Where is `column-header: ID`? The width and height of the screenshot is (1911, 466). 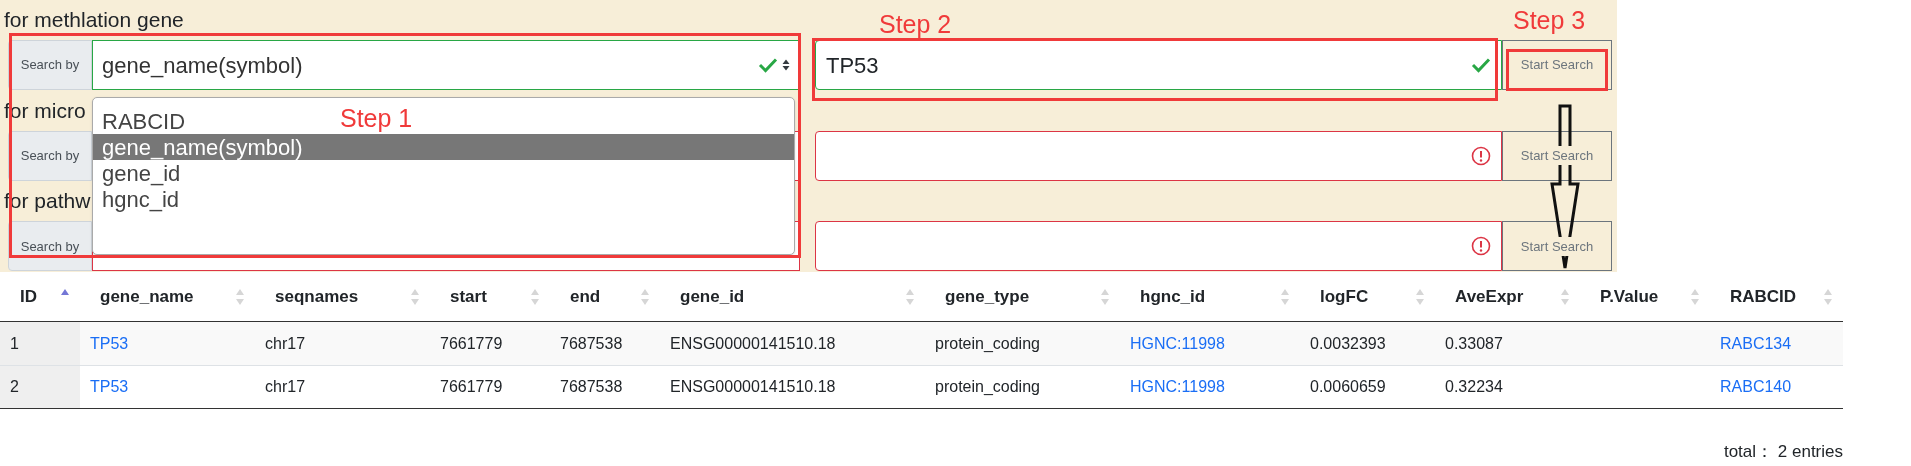 column-header: ID is located at coordinates (40, 296).